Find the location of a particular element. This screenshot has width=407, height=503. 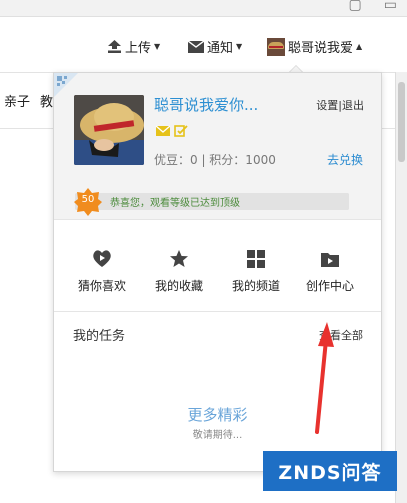

shortcut-creator-center: 创作中心 is located at coordinates (330, 271).